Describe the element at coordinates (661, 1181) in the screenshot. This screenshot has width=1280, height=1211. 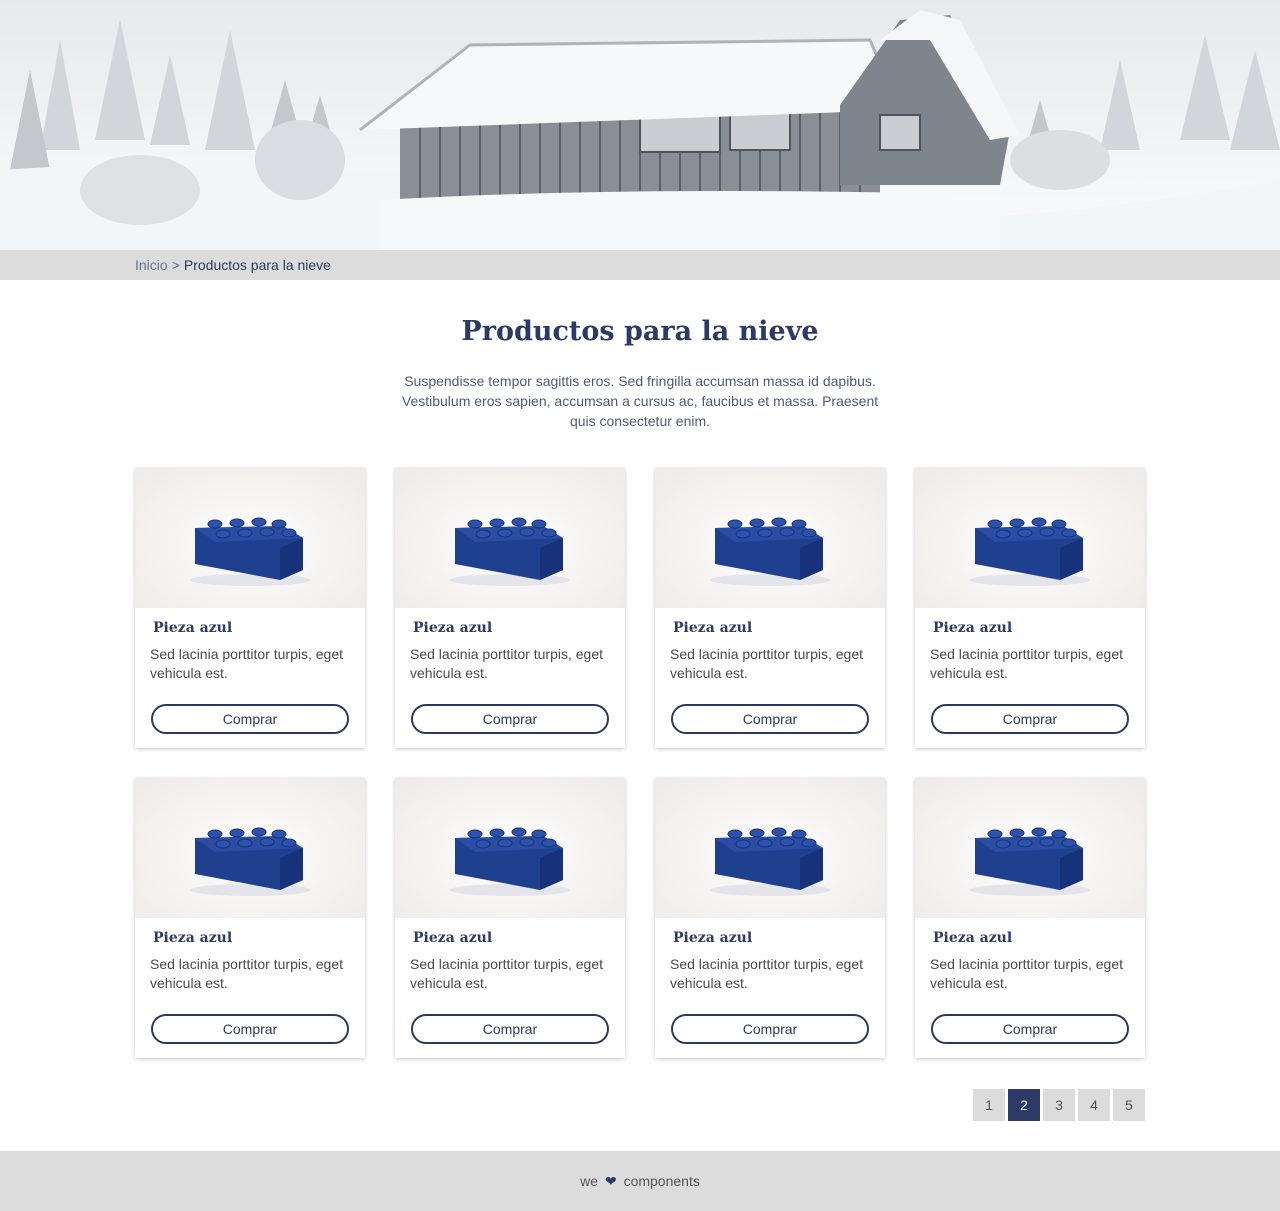
I see `footer-suffix: components` at that location.